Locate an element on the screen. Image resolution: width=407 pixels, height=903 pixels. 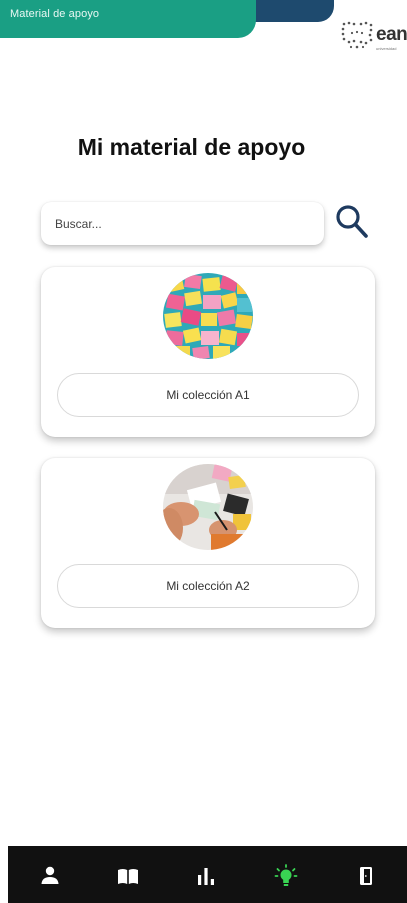
book-icon is located at coordinates (128, 876).